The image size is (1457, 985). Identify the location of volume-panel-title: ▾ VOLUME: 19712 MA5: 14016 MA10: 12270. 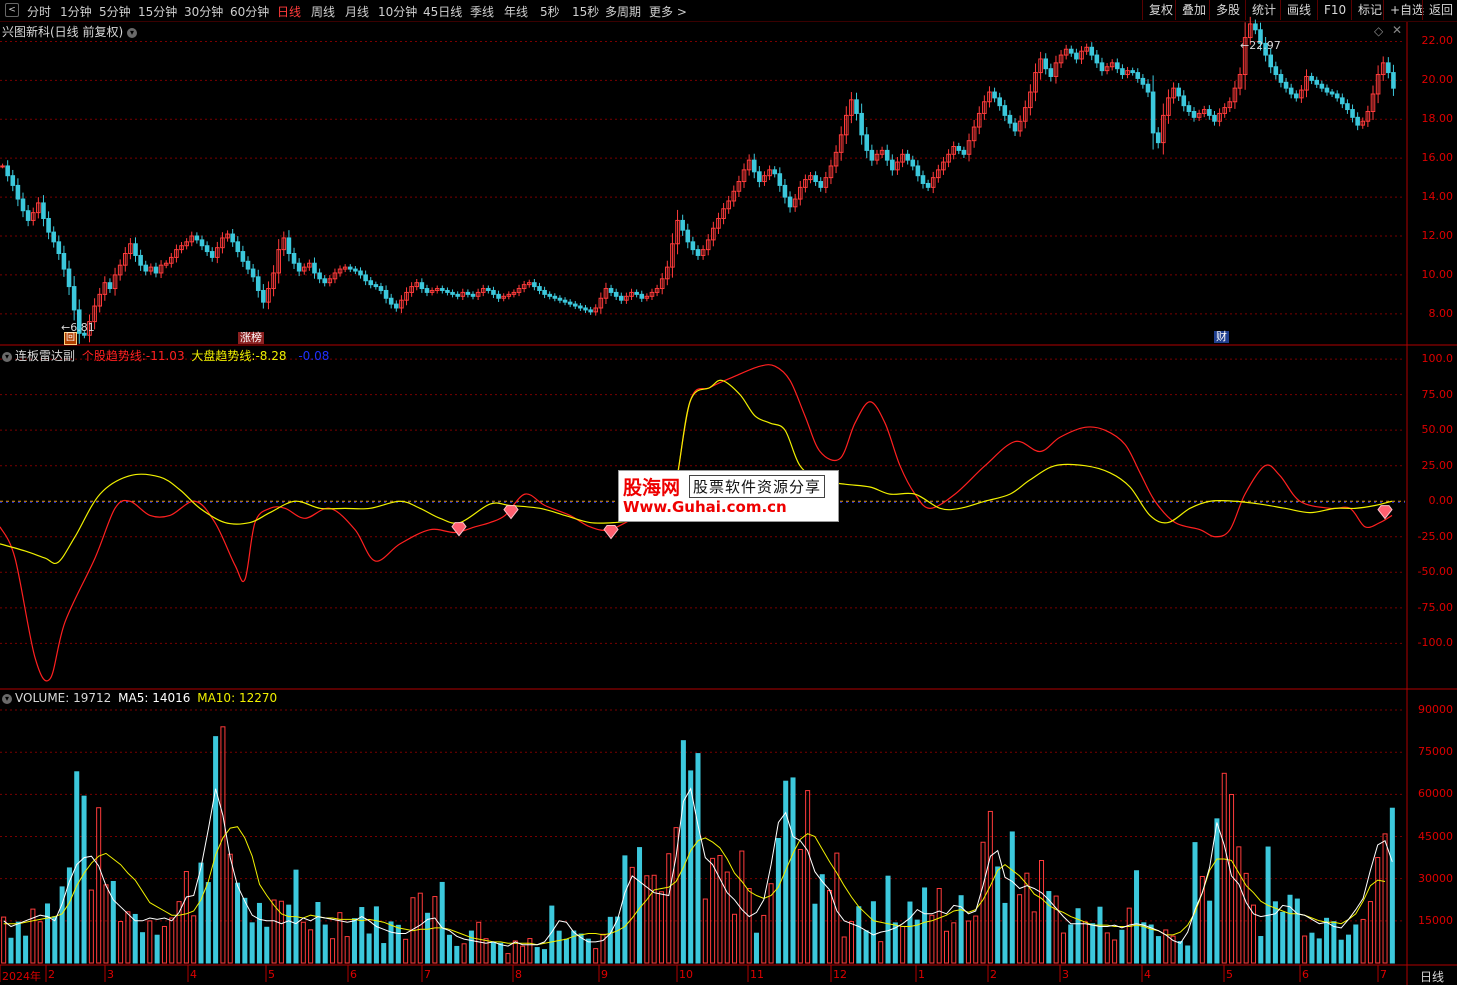
(139, 698).